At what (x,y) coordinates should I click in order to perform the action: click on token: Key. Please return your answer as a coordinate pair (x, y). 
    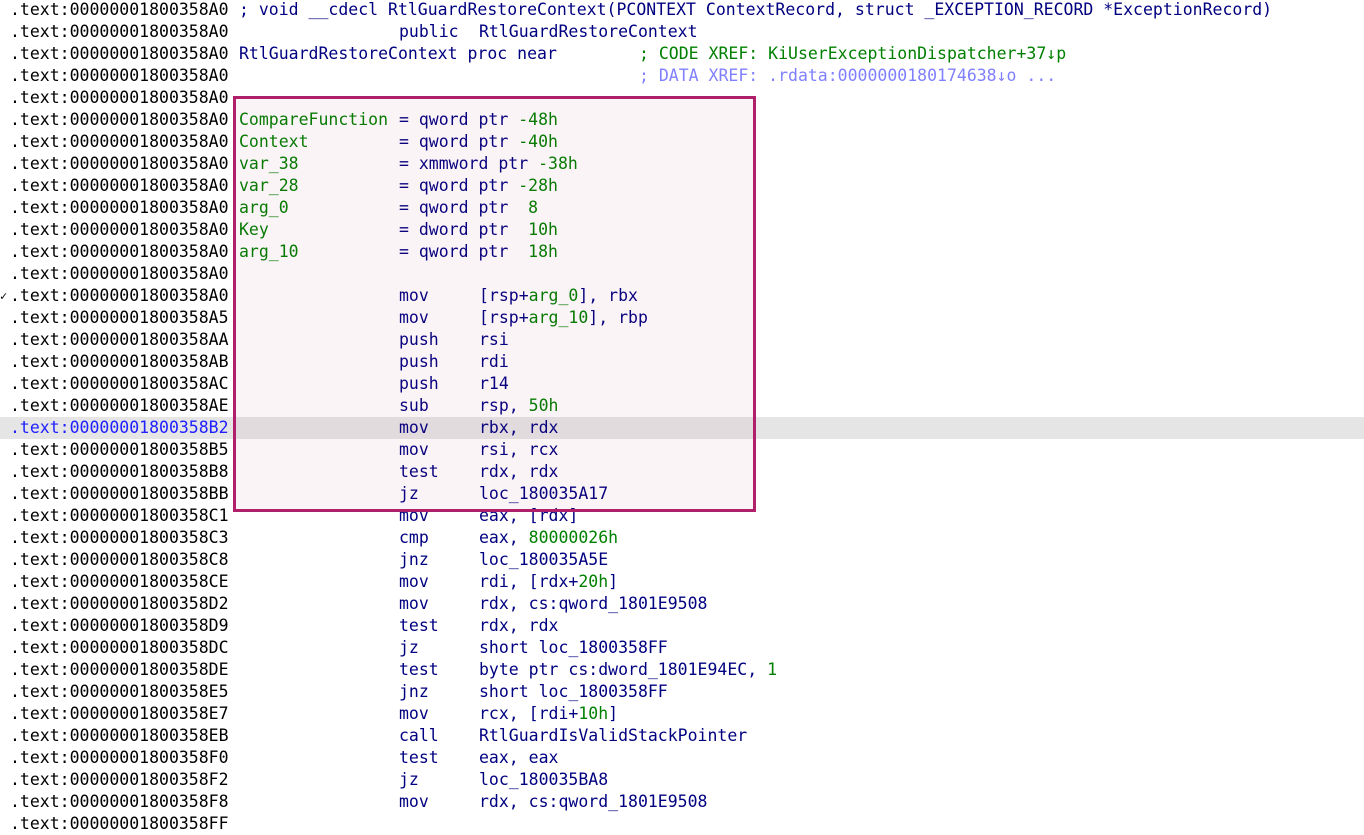
    Looking at the image, I should click on (254, 229).